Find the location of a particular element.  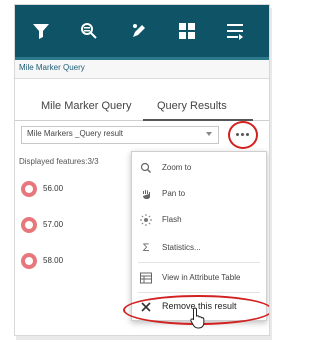

active-tab-indicator is located at coordinates (198, 120).